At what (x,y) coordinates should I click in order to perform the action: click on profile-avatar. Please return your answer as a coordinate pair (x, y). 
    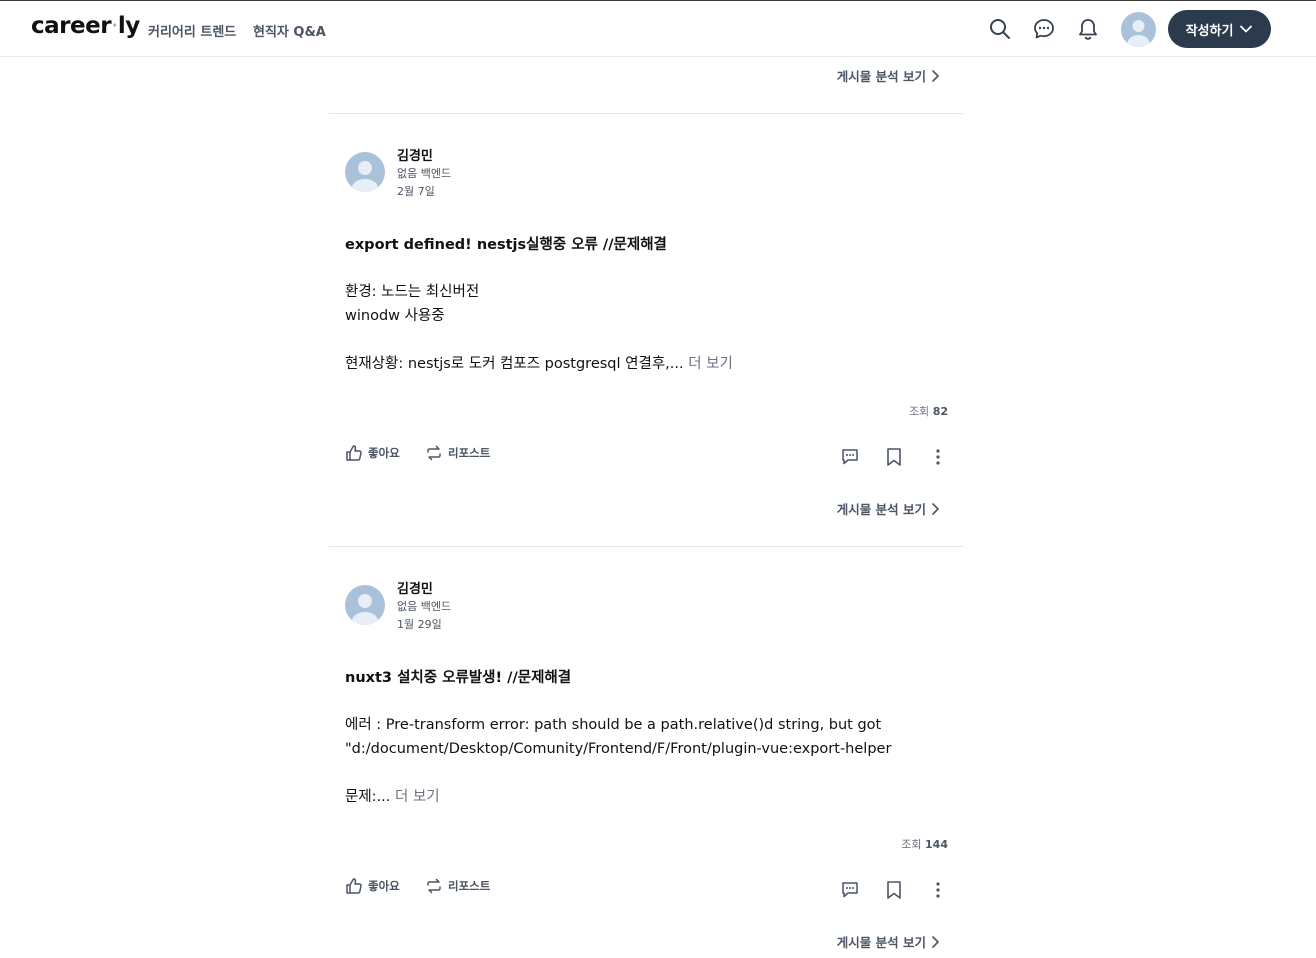
    Looking at the image, I should click on (1138, 29).